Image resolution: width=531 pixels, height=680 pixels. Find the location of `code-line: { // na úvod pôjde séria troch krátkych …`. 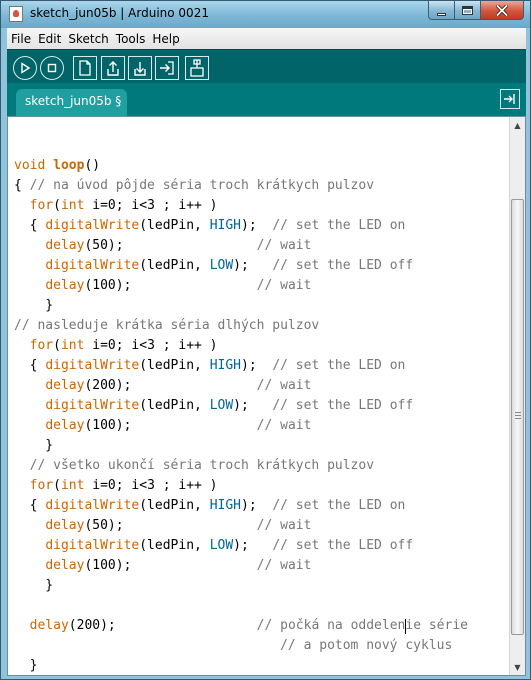

code-line: { // na úvod pôjde séria troch krátkych … is located at coordinates (259, 186).